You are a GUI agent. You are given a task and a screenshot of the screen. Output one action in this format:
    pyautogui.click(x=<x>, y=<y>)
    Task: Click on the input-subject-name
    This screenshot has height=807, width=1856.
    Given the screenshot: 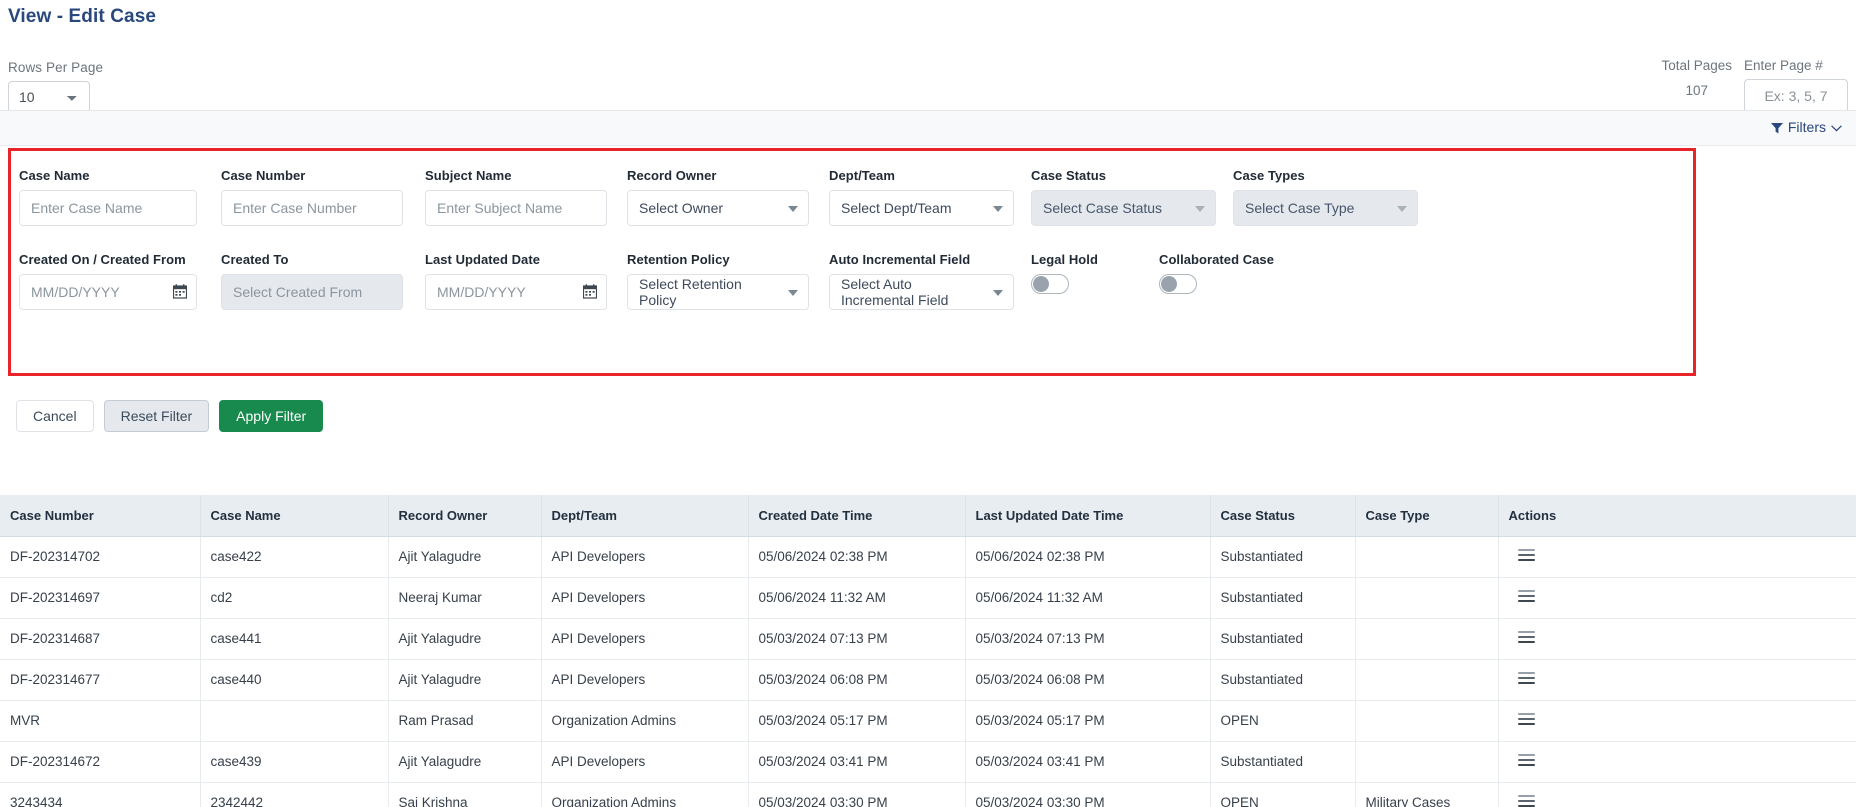 What is the action you would take?
    pyautogui.click(x=516, y=208)
    